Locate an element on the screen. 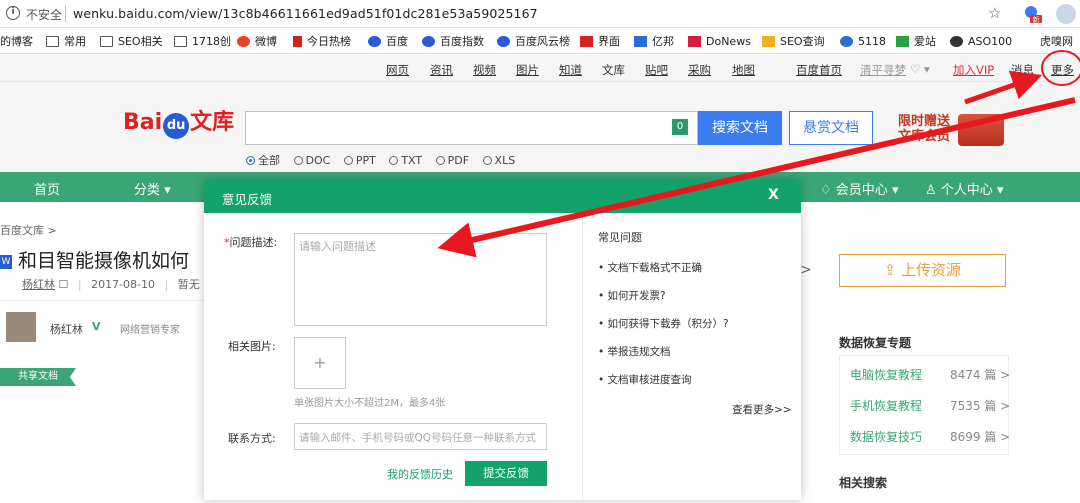 The image size is (1080, 503). doc-meta-tail: 暂无 is located at coordinates (188, 284).